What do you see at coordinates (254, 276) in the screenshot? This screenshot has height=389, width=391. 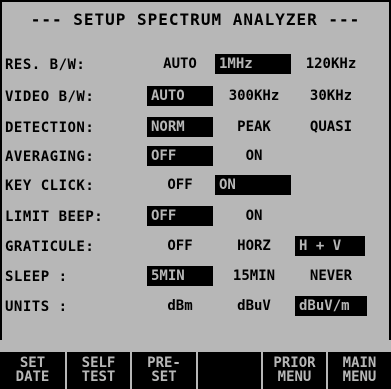 I see `option: 15MIN` at bounding box center [254, 276].